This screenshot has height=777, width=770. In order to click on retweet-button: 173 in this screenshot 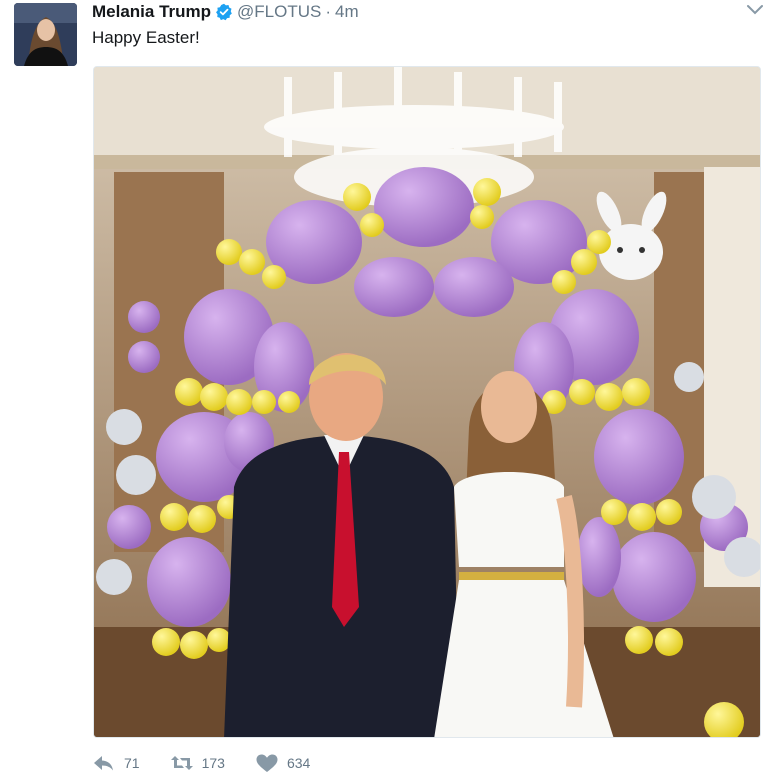, I will do `click(197, 763)`.